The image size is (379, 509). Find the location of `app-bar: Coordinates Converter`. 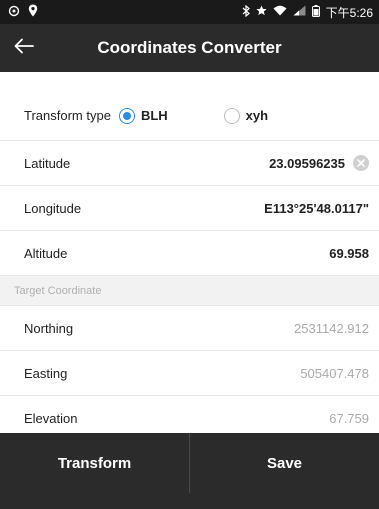

app-bar: Coordinates Converter is located at coordinates (189, 48).